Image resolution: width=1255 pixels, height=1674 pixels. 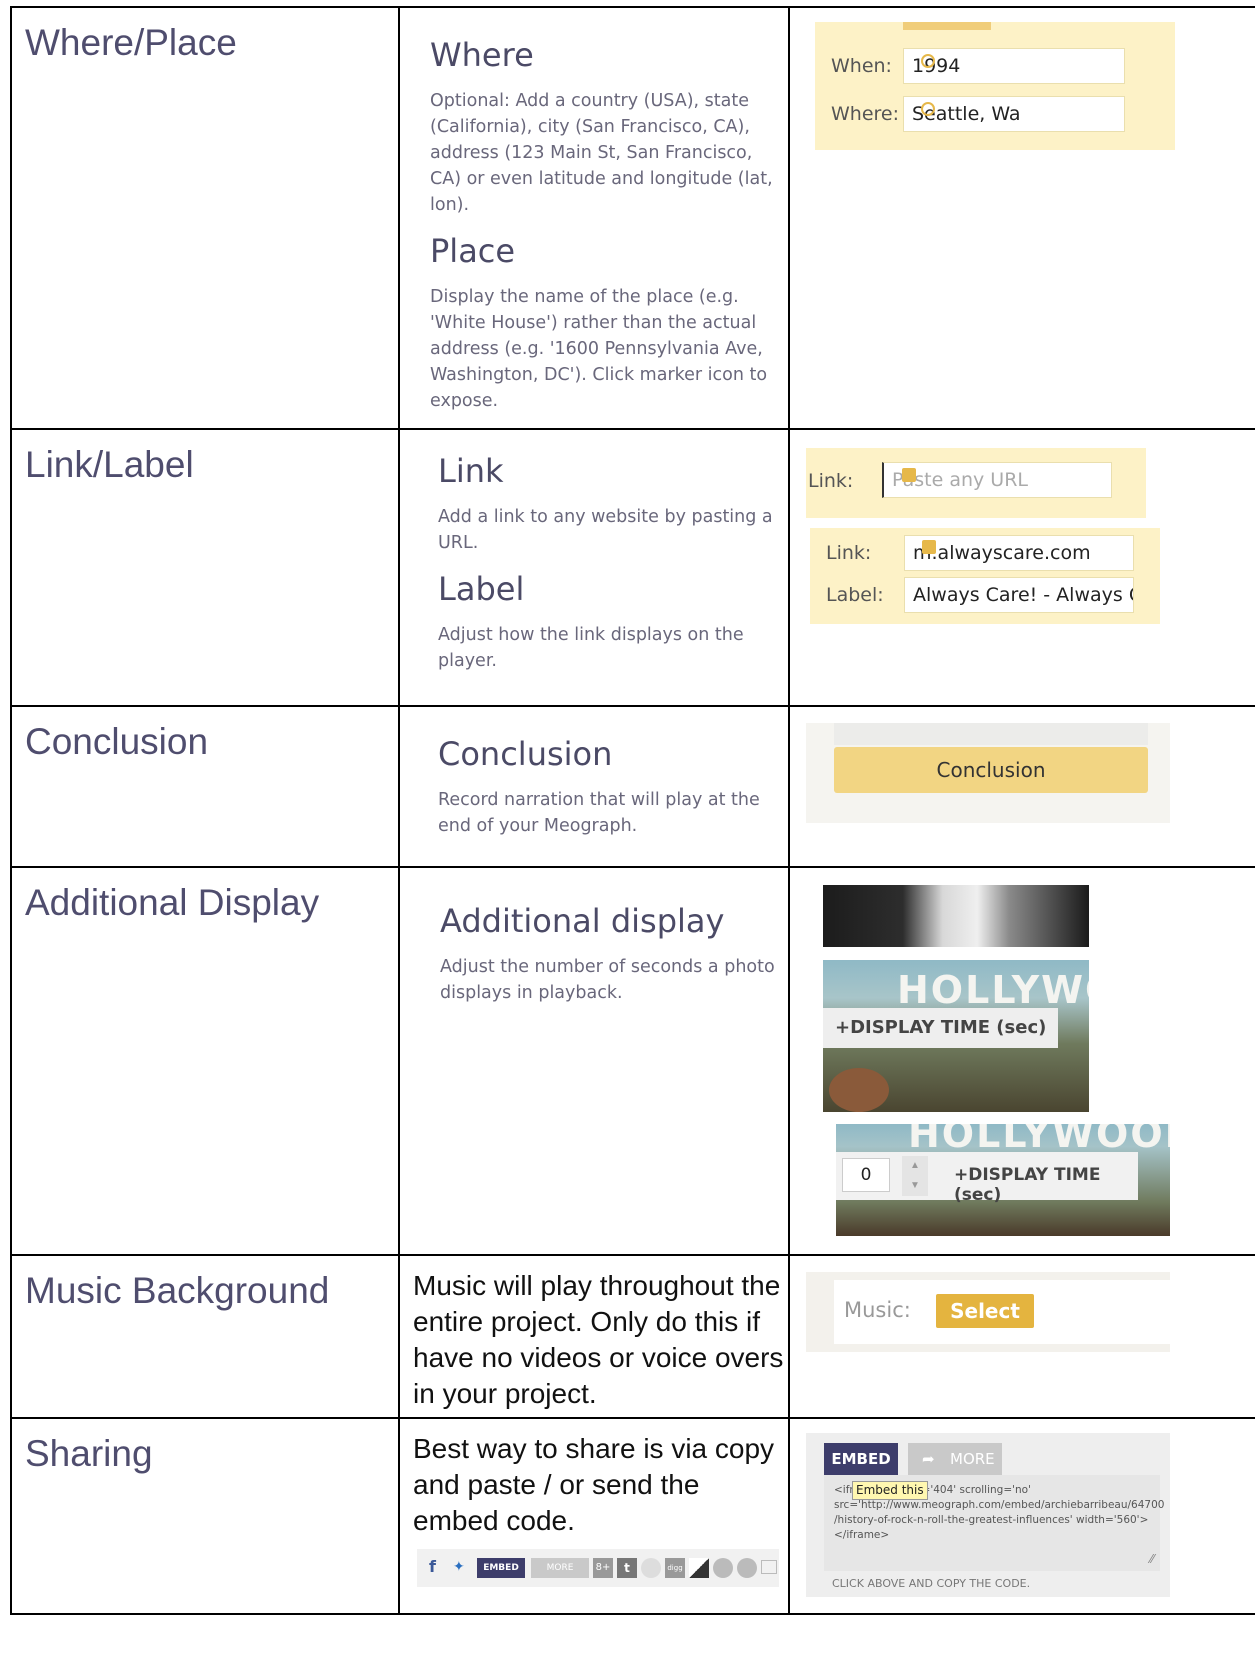 What do you see at coordinates (855, 595) in the screenshot?
I see `label-label: Label:` at bounding box center [855, 595].